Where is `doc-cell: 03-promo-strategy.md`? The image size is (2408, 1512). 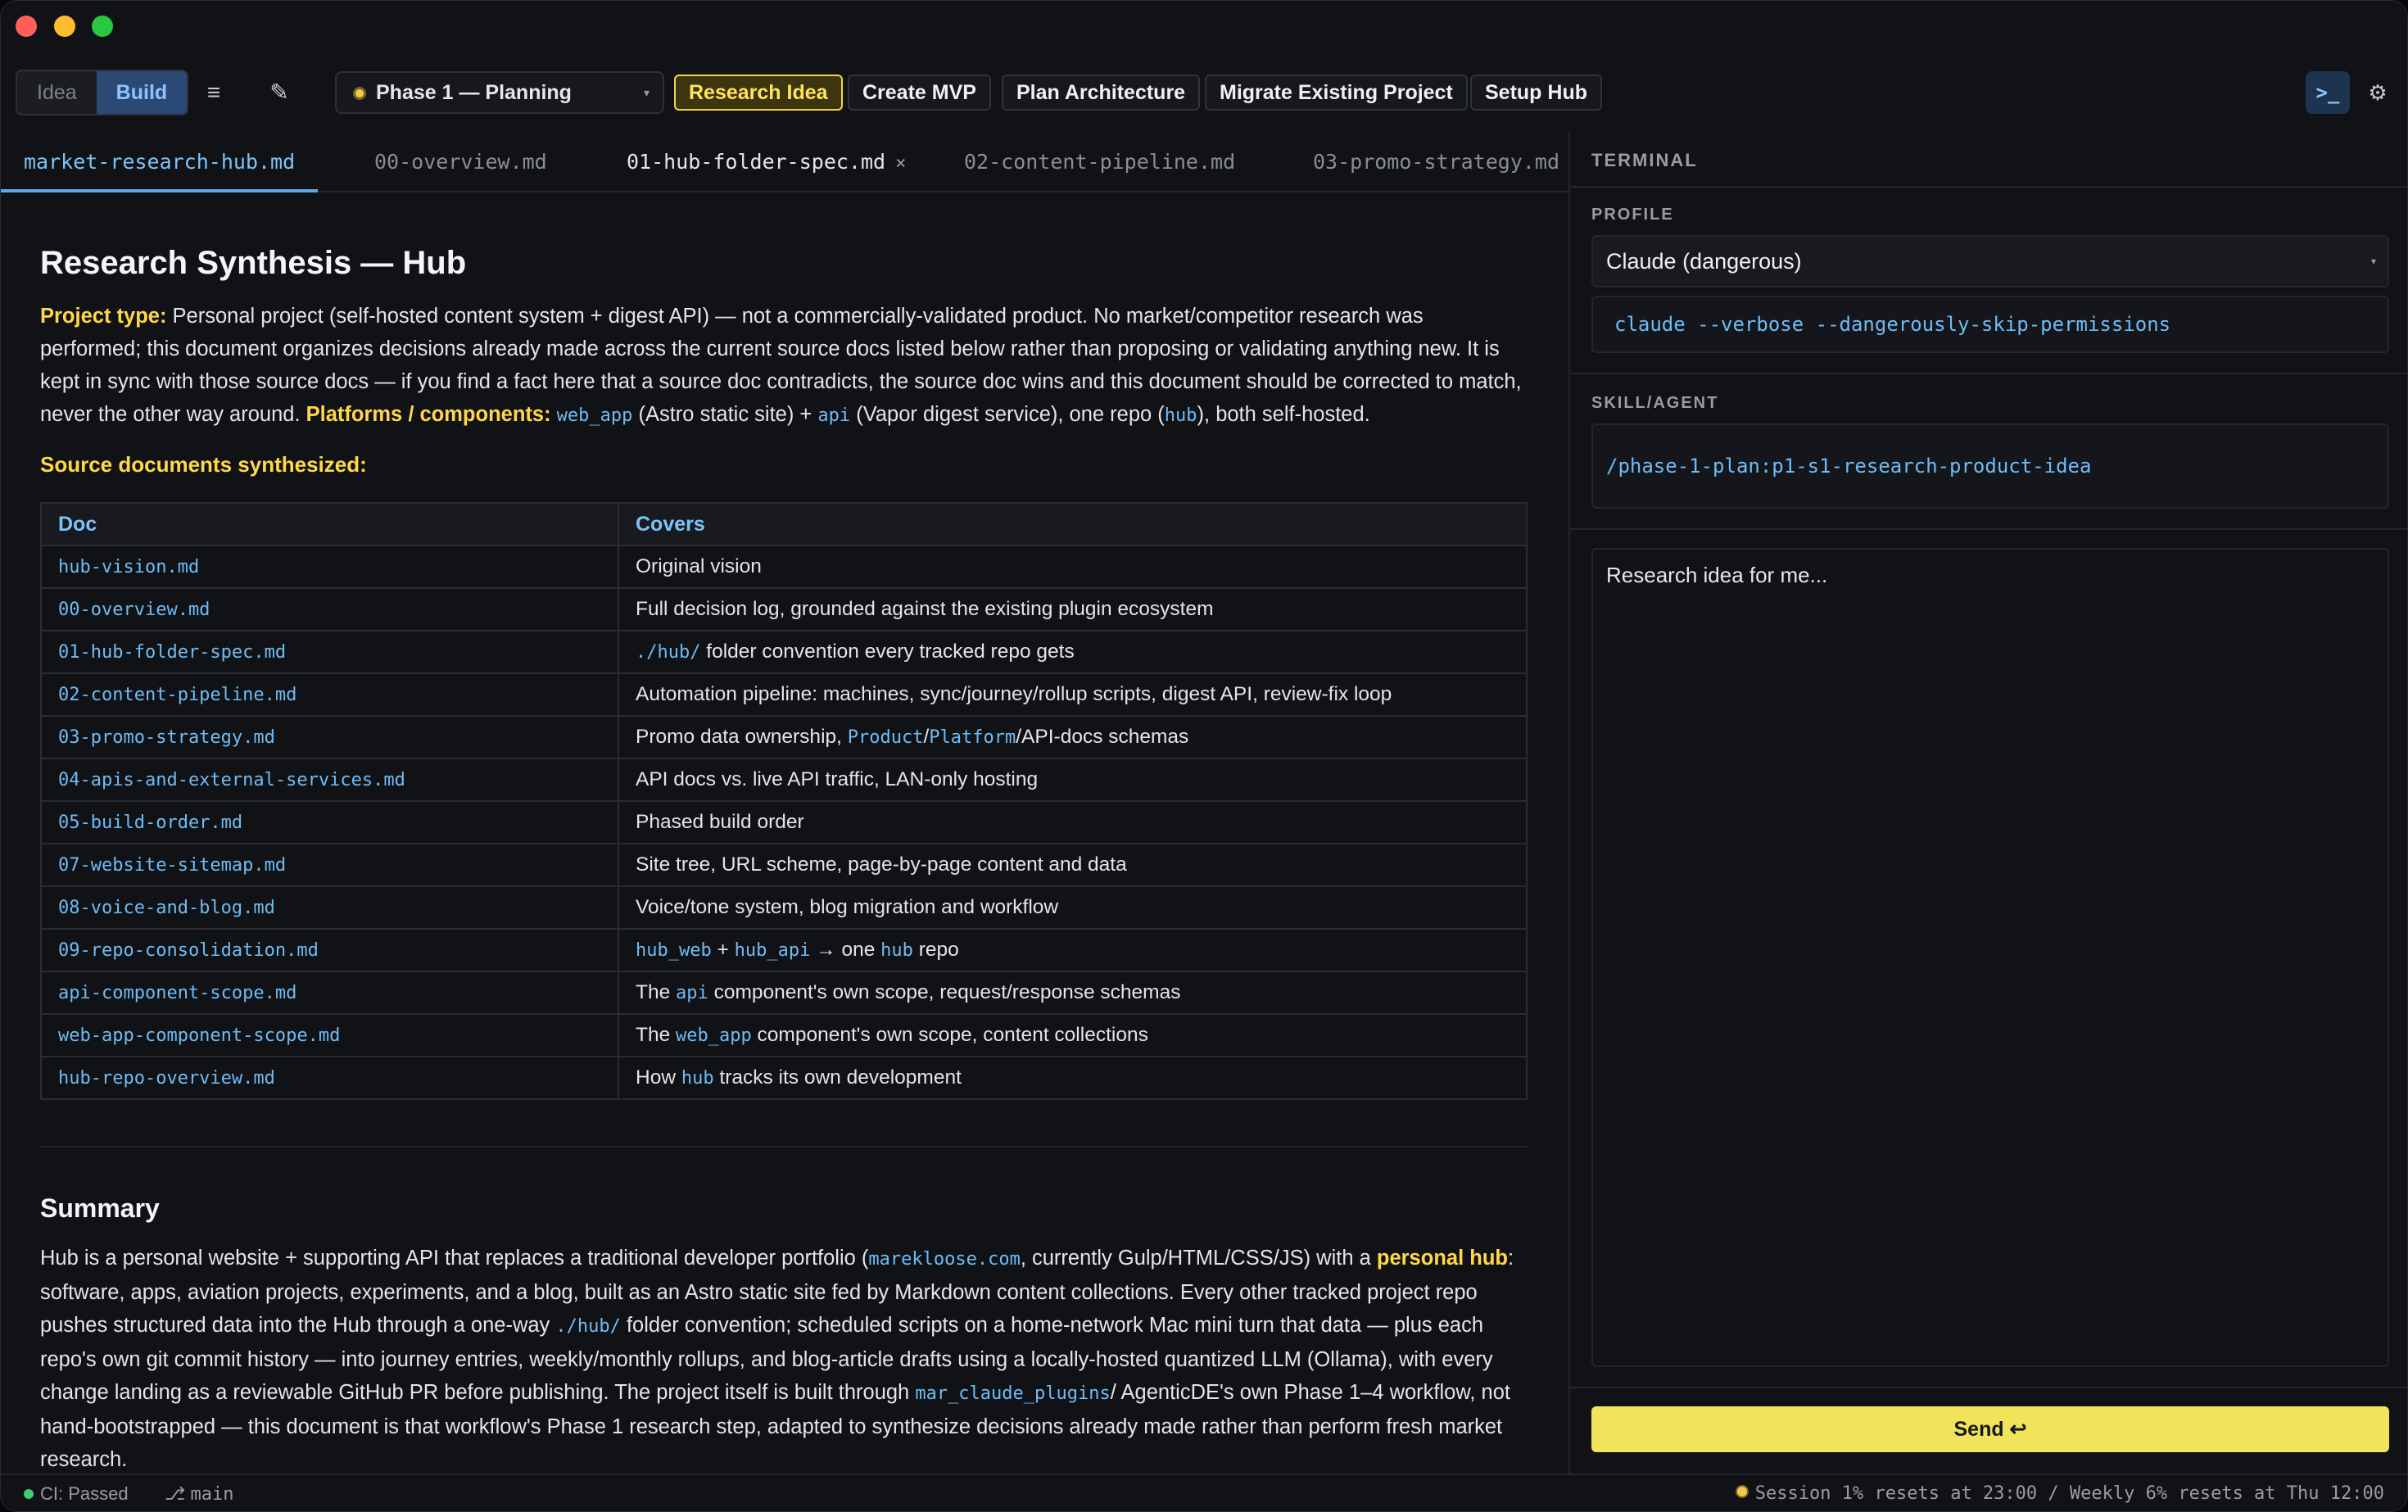
doc-cell: 03-promo-strategy.md is located at coordinates (329, 737).